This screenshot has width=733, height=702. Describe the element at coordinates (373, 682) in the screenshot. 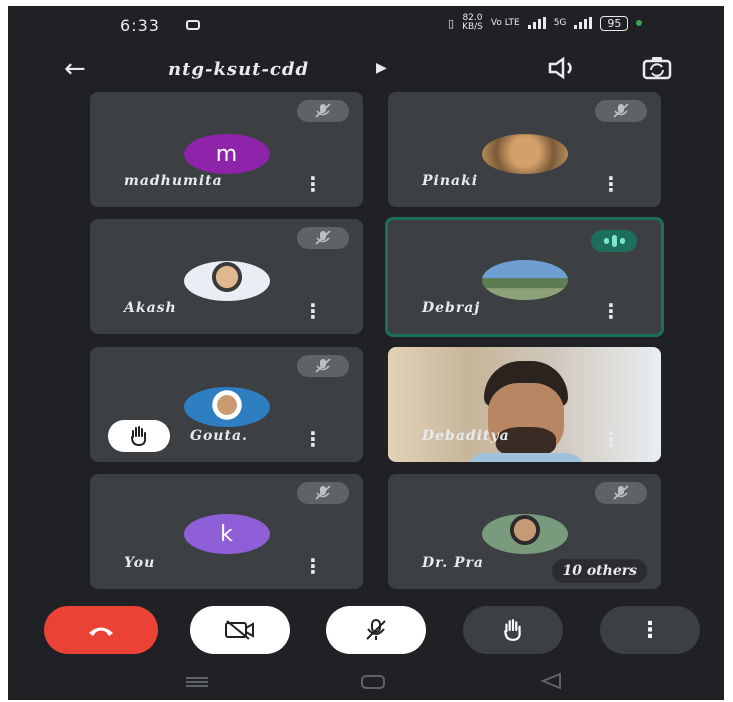

I see `home-icon` at that location.